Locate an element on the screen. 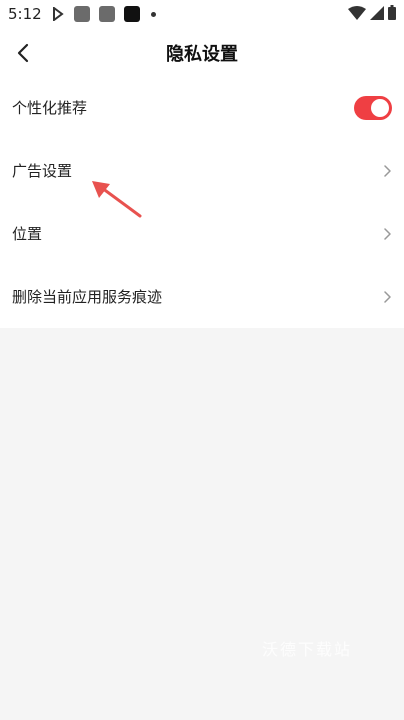 Image resolution: width=404 pixels, height=720 pixels. more-dot-icon is located at coordinates (153, 14).